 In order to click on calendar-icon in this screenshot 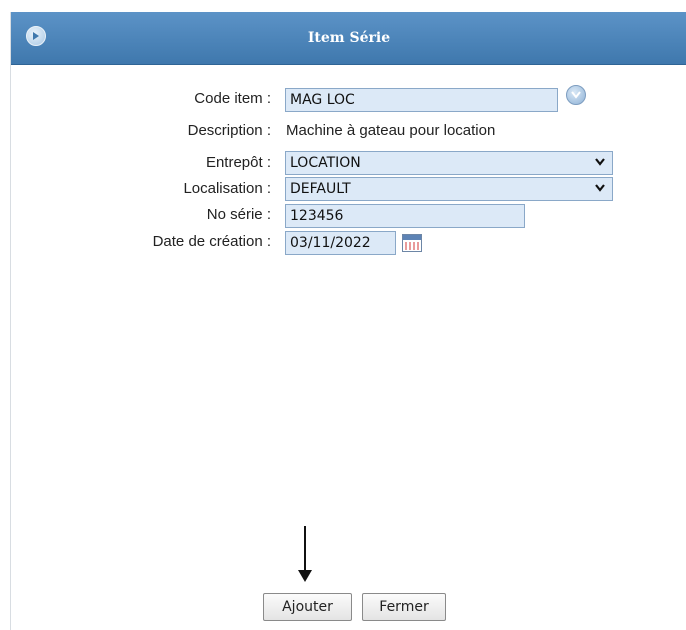, I will do `click(412, 243)`.